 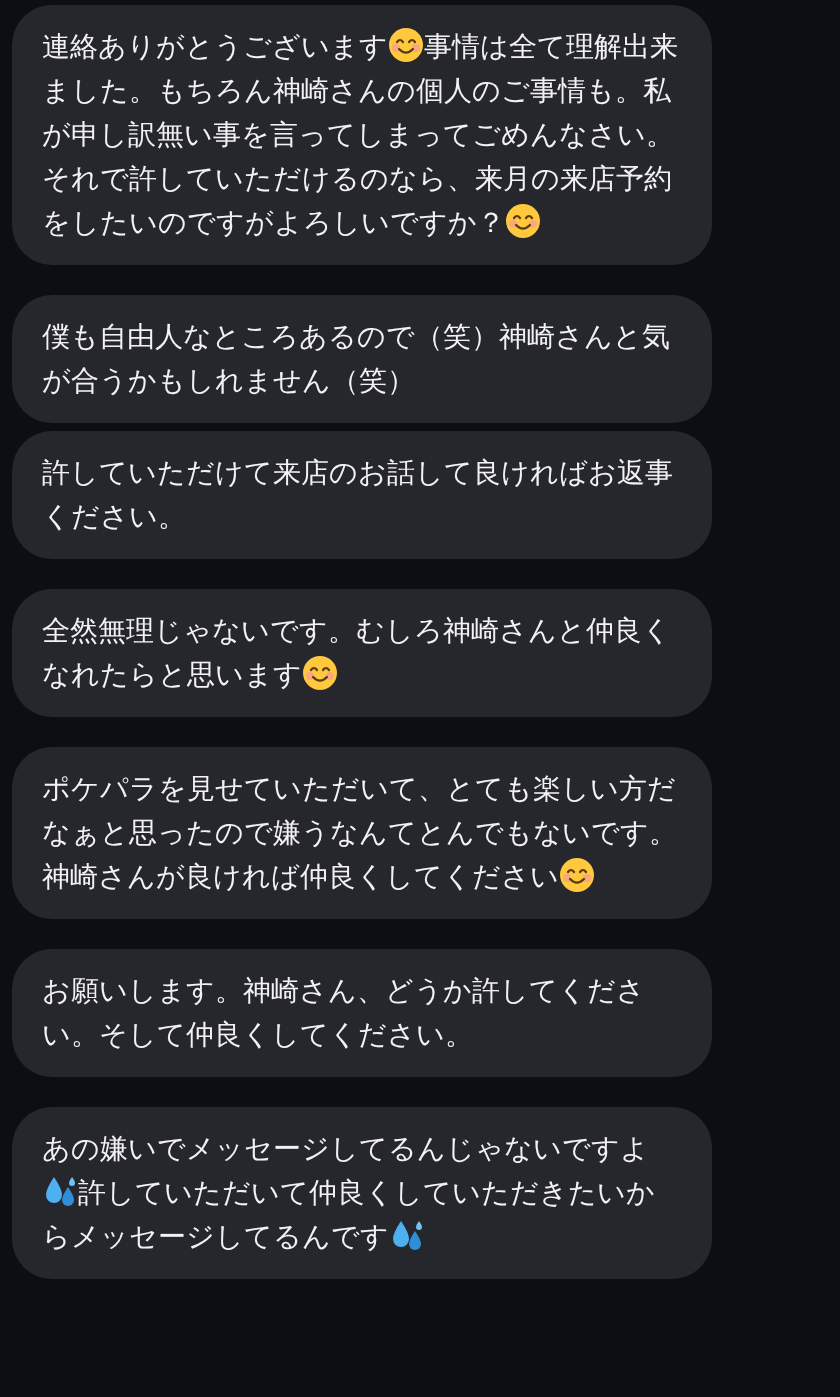 What do you see at coordinates (349, 1193) in the screenshot?
I see `message-text: あの嫌いでメッセージしてるんじゃないですよ 許していただいて仲良くしていただきたいからメッセージしてるんです` at bounding box center [349, 1193].